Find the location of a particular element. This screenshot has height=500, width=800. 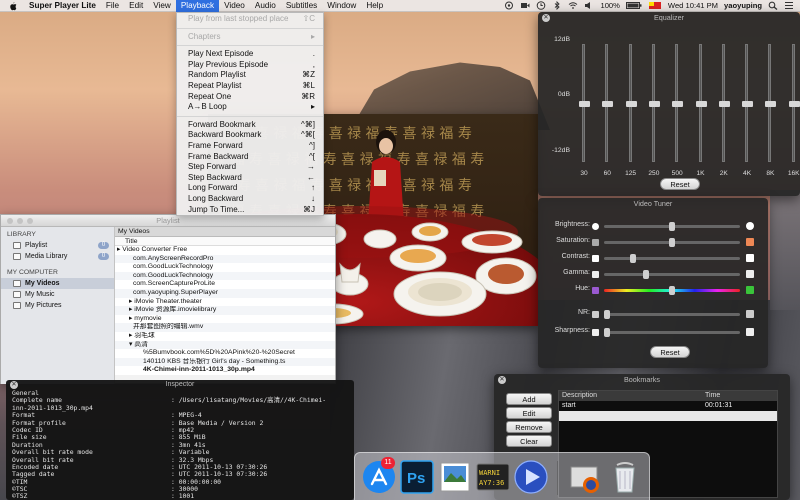

wifi-icon is located at coordinates (573, 5).